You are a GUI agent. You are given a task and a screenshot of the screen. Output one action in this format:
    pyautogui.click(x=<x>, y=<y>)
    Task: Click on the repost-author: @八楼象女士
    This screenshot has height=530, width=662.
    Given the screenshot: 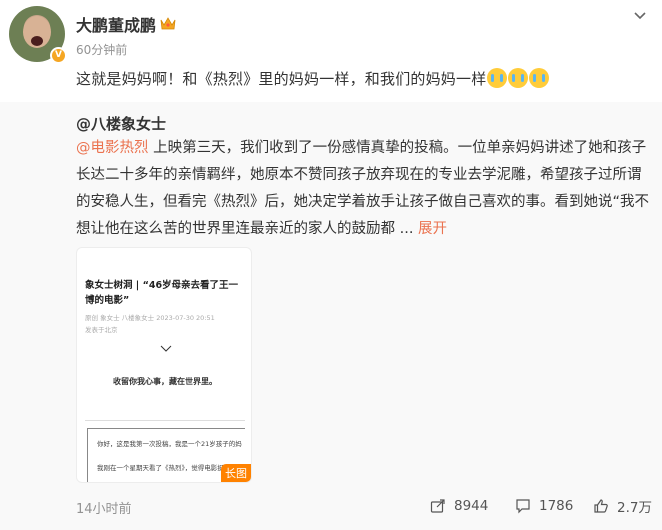 What is the action you would take?
    pyautogui.click(x=121, y=123)
    